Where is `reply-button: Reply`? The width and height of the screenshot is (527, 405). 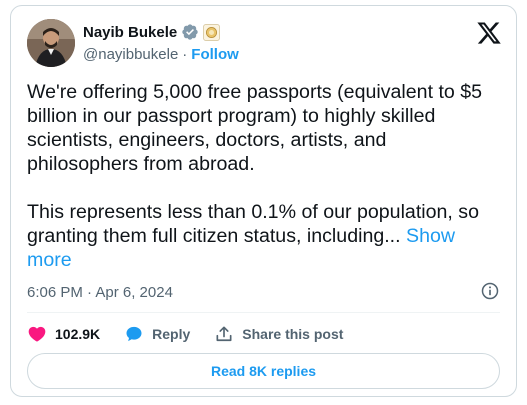
reply-button: Reply is located at coordinates (157, 334).